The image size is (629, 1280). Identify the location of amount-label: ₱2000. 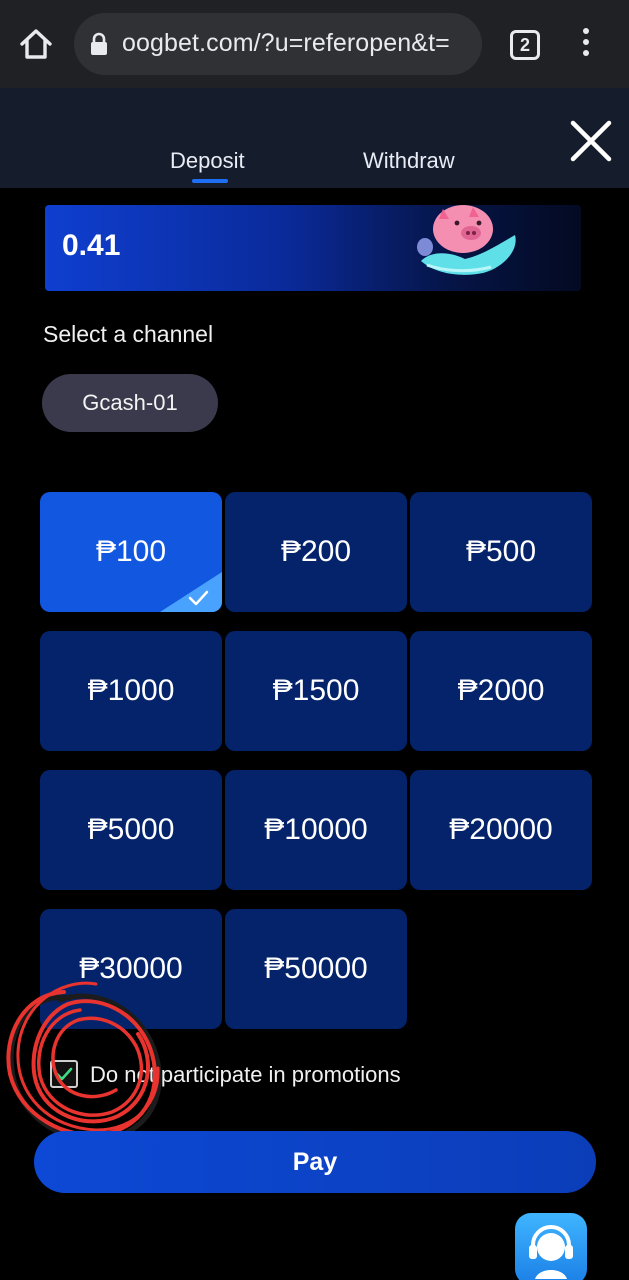
(501, 690).